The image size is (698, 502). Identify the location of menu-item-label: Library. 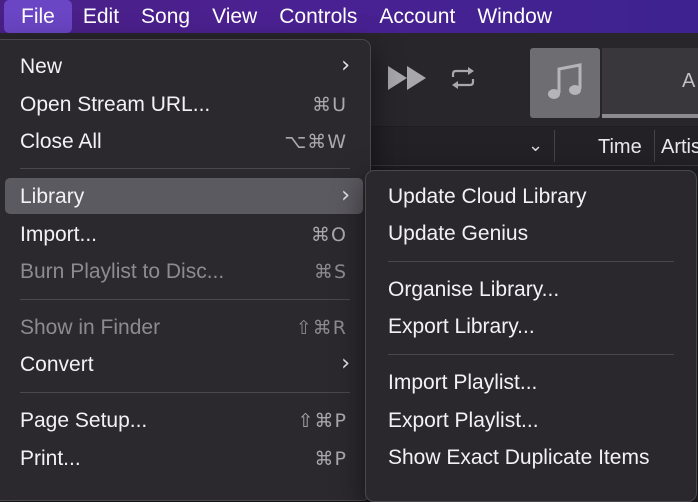
(52, 196).